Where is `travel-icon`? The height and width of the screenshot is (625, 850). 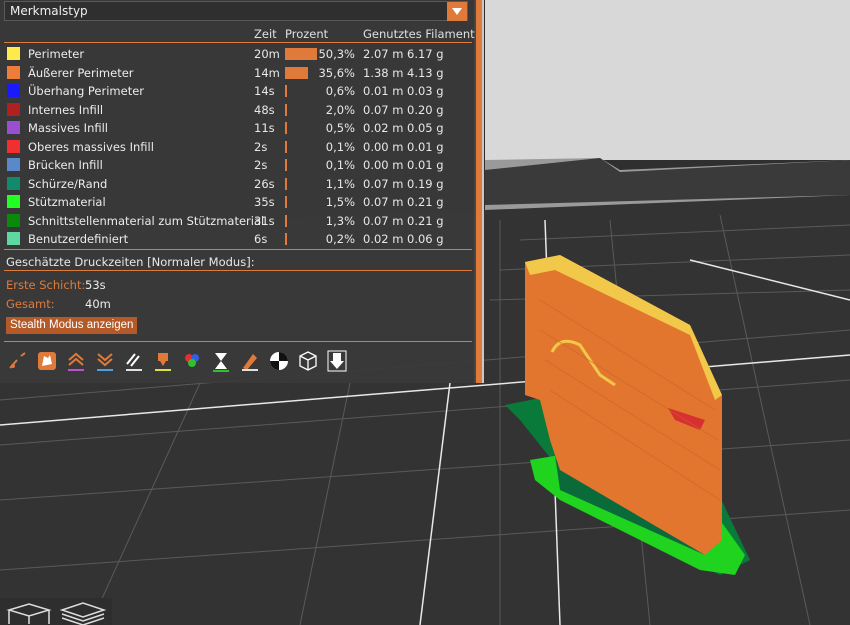
travel-icon is located at coordinates (18, 361).